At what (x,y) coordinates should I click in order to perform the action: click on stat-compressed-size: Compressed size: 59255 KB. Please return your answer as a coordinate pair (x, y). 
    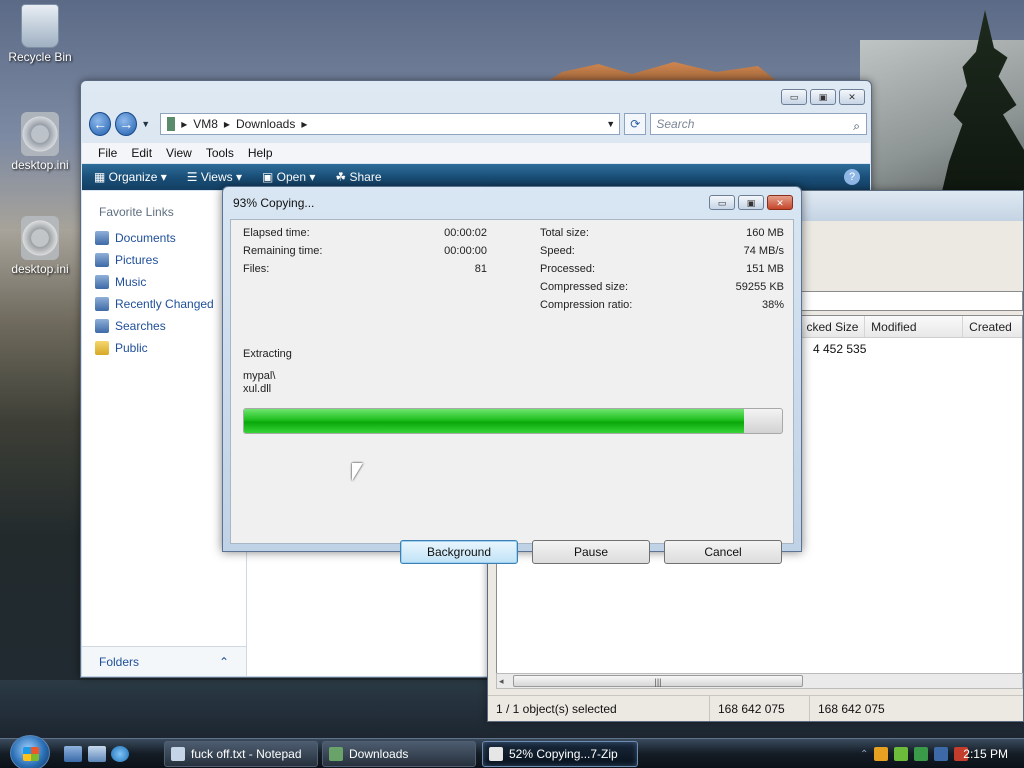
    Looking at the image, I should click on (662, 287).